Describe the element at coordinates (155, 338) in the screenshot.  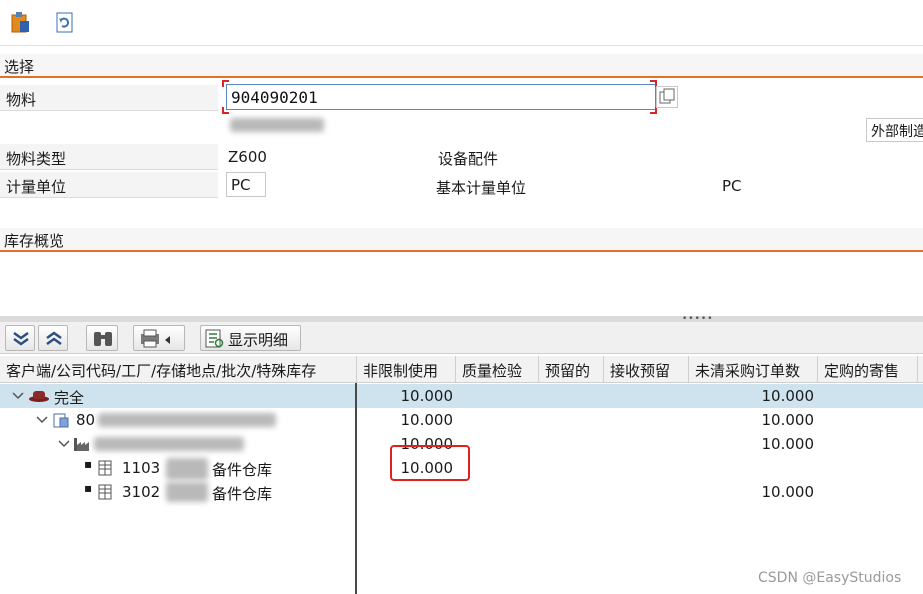
I see `printer-icon` at that location.